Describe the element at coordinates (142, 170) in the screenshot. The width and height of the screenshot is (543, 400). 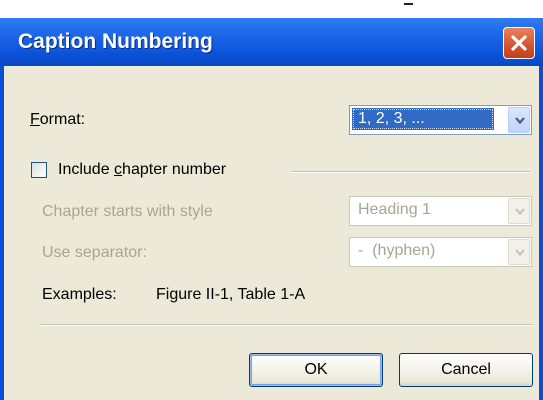
I see `include-chapter-label: Include chapter number` at that location.